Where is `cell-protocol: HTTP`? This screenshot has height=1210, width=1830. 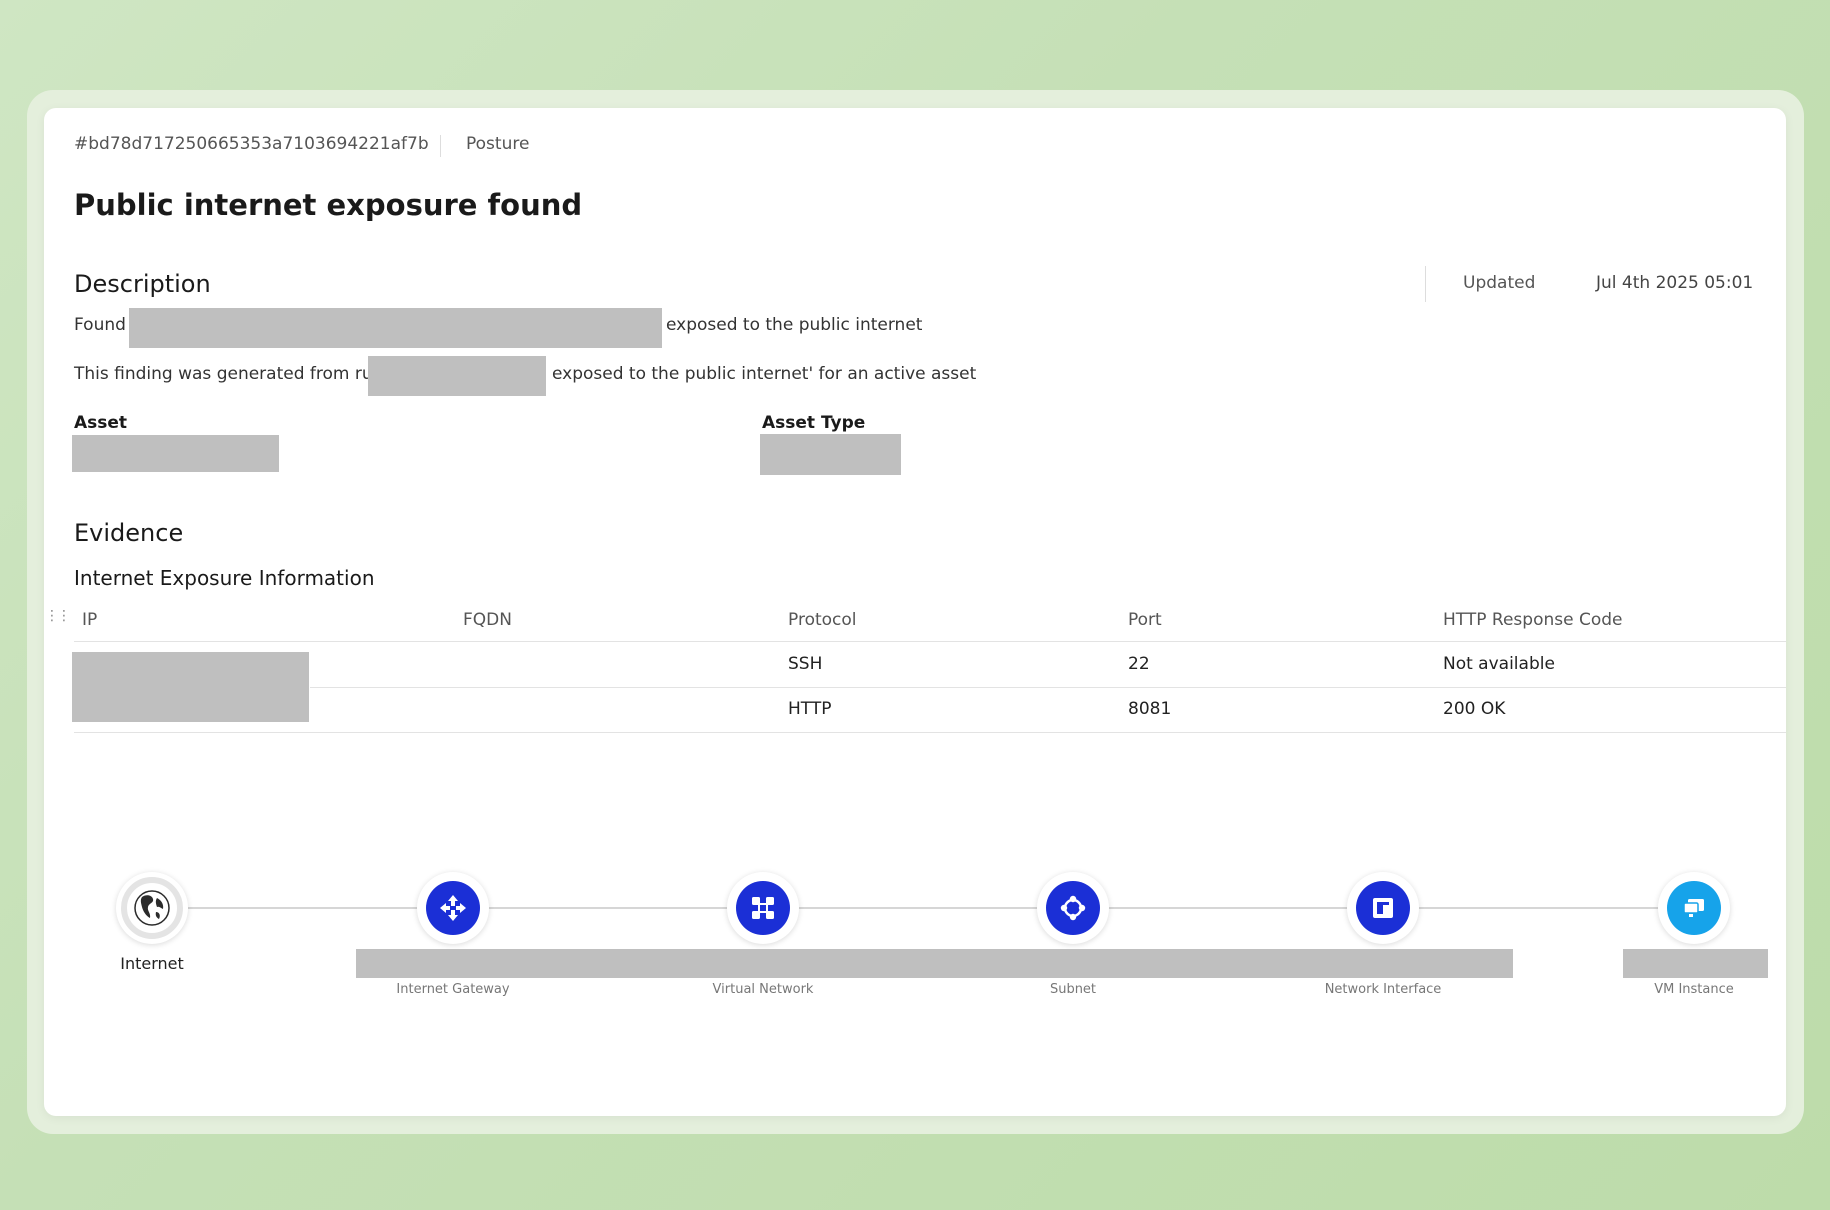 cell-protocol: HTTP is located at coordinates (810, 709).